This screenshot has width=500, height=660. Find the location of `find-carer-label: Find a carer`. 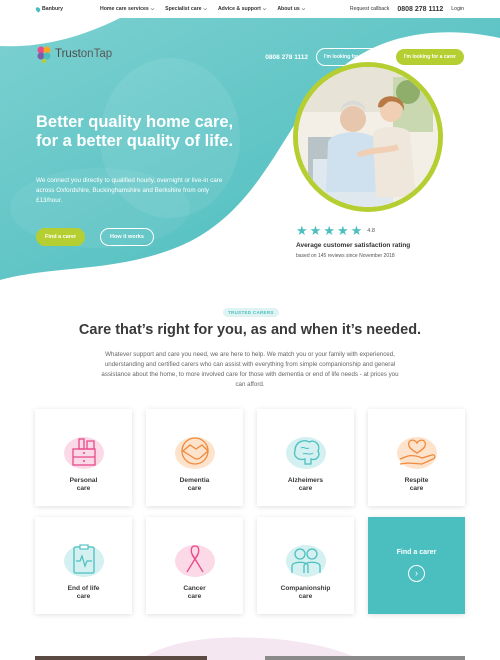

find-carer-label: Find a carer is located at coordinates (416, 552).